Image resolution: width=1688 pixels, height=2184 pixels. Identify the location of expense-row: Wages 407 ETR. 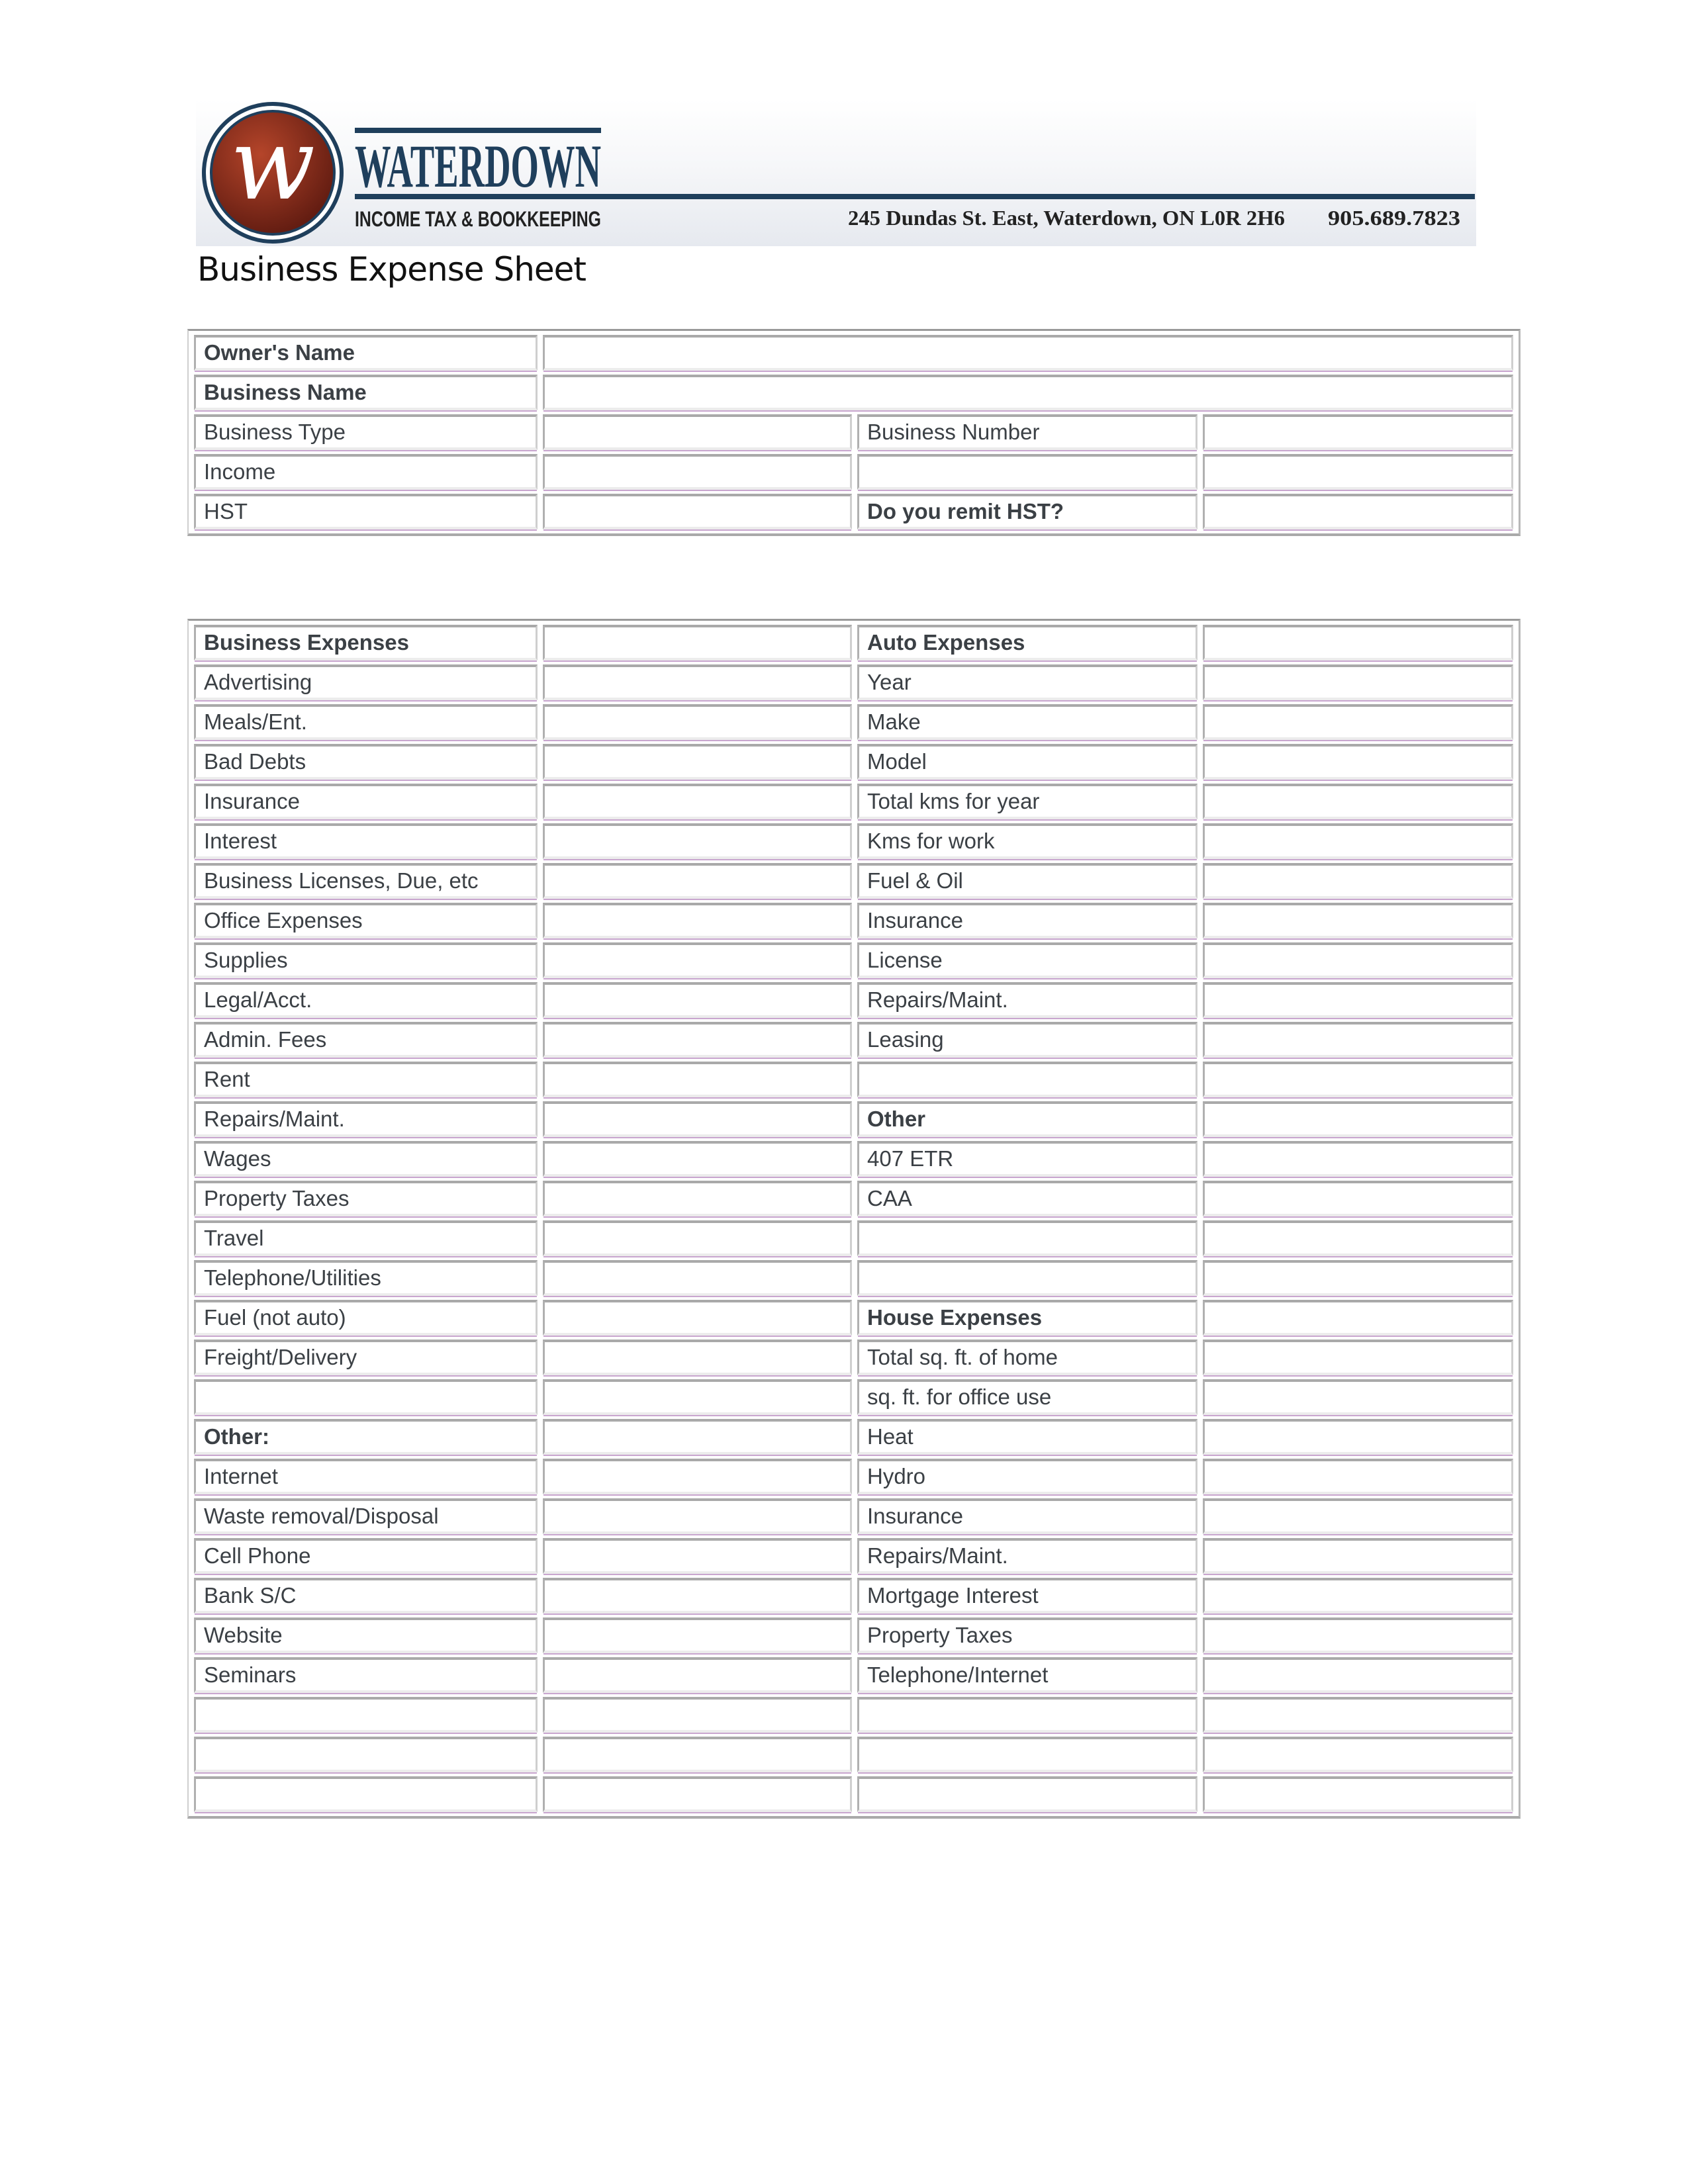
(853, 1159).